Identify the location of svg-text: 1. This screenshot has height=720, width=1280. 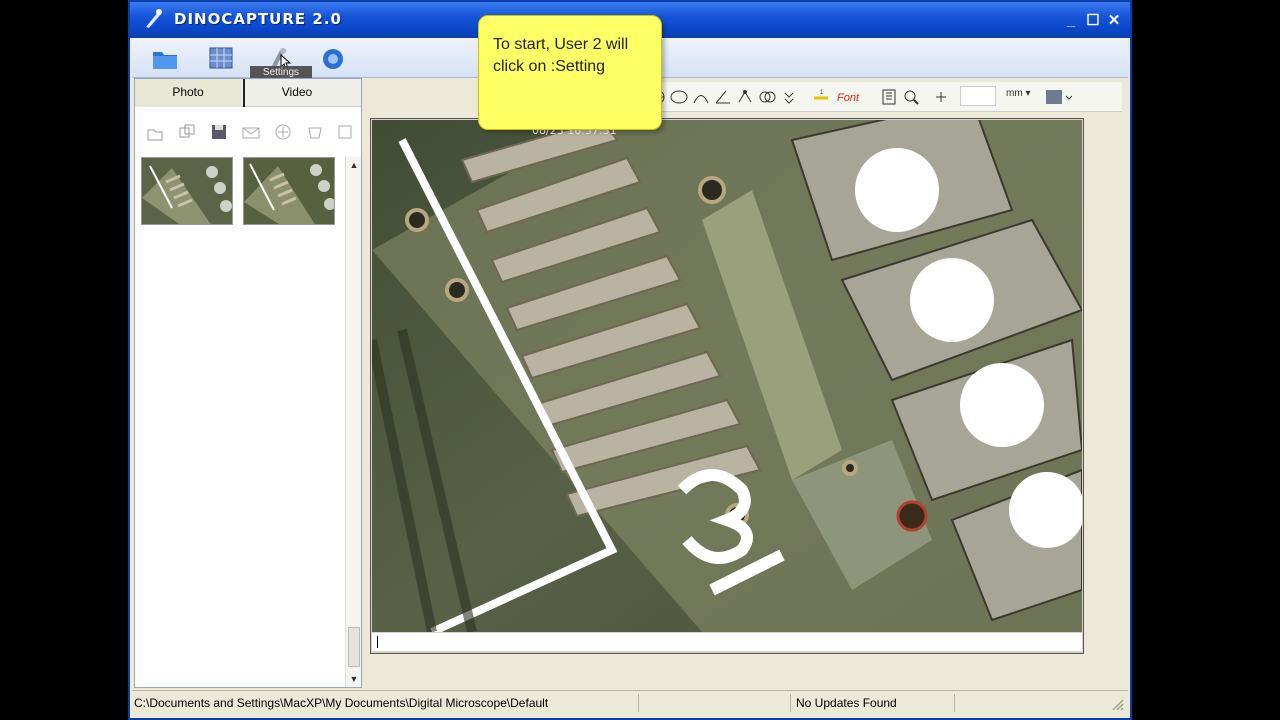
(822, 93).